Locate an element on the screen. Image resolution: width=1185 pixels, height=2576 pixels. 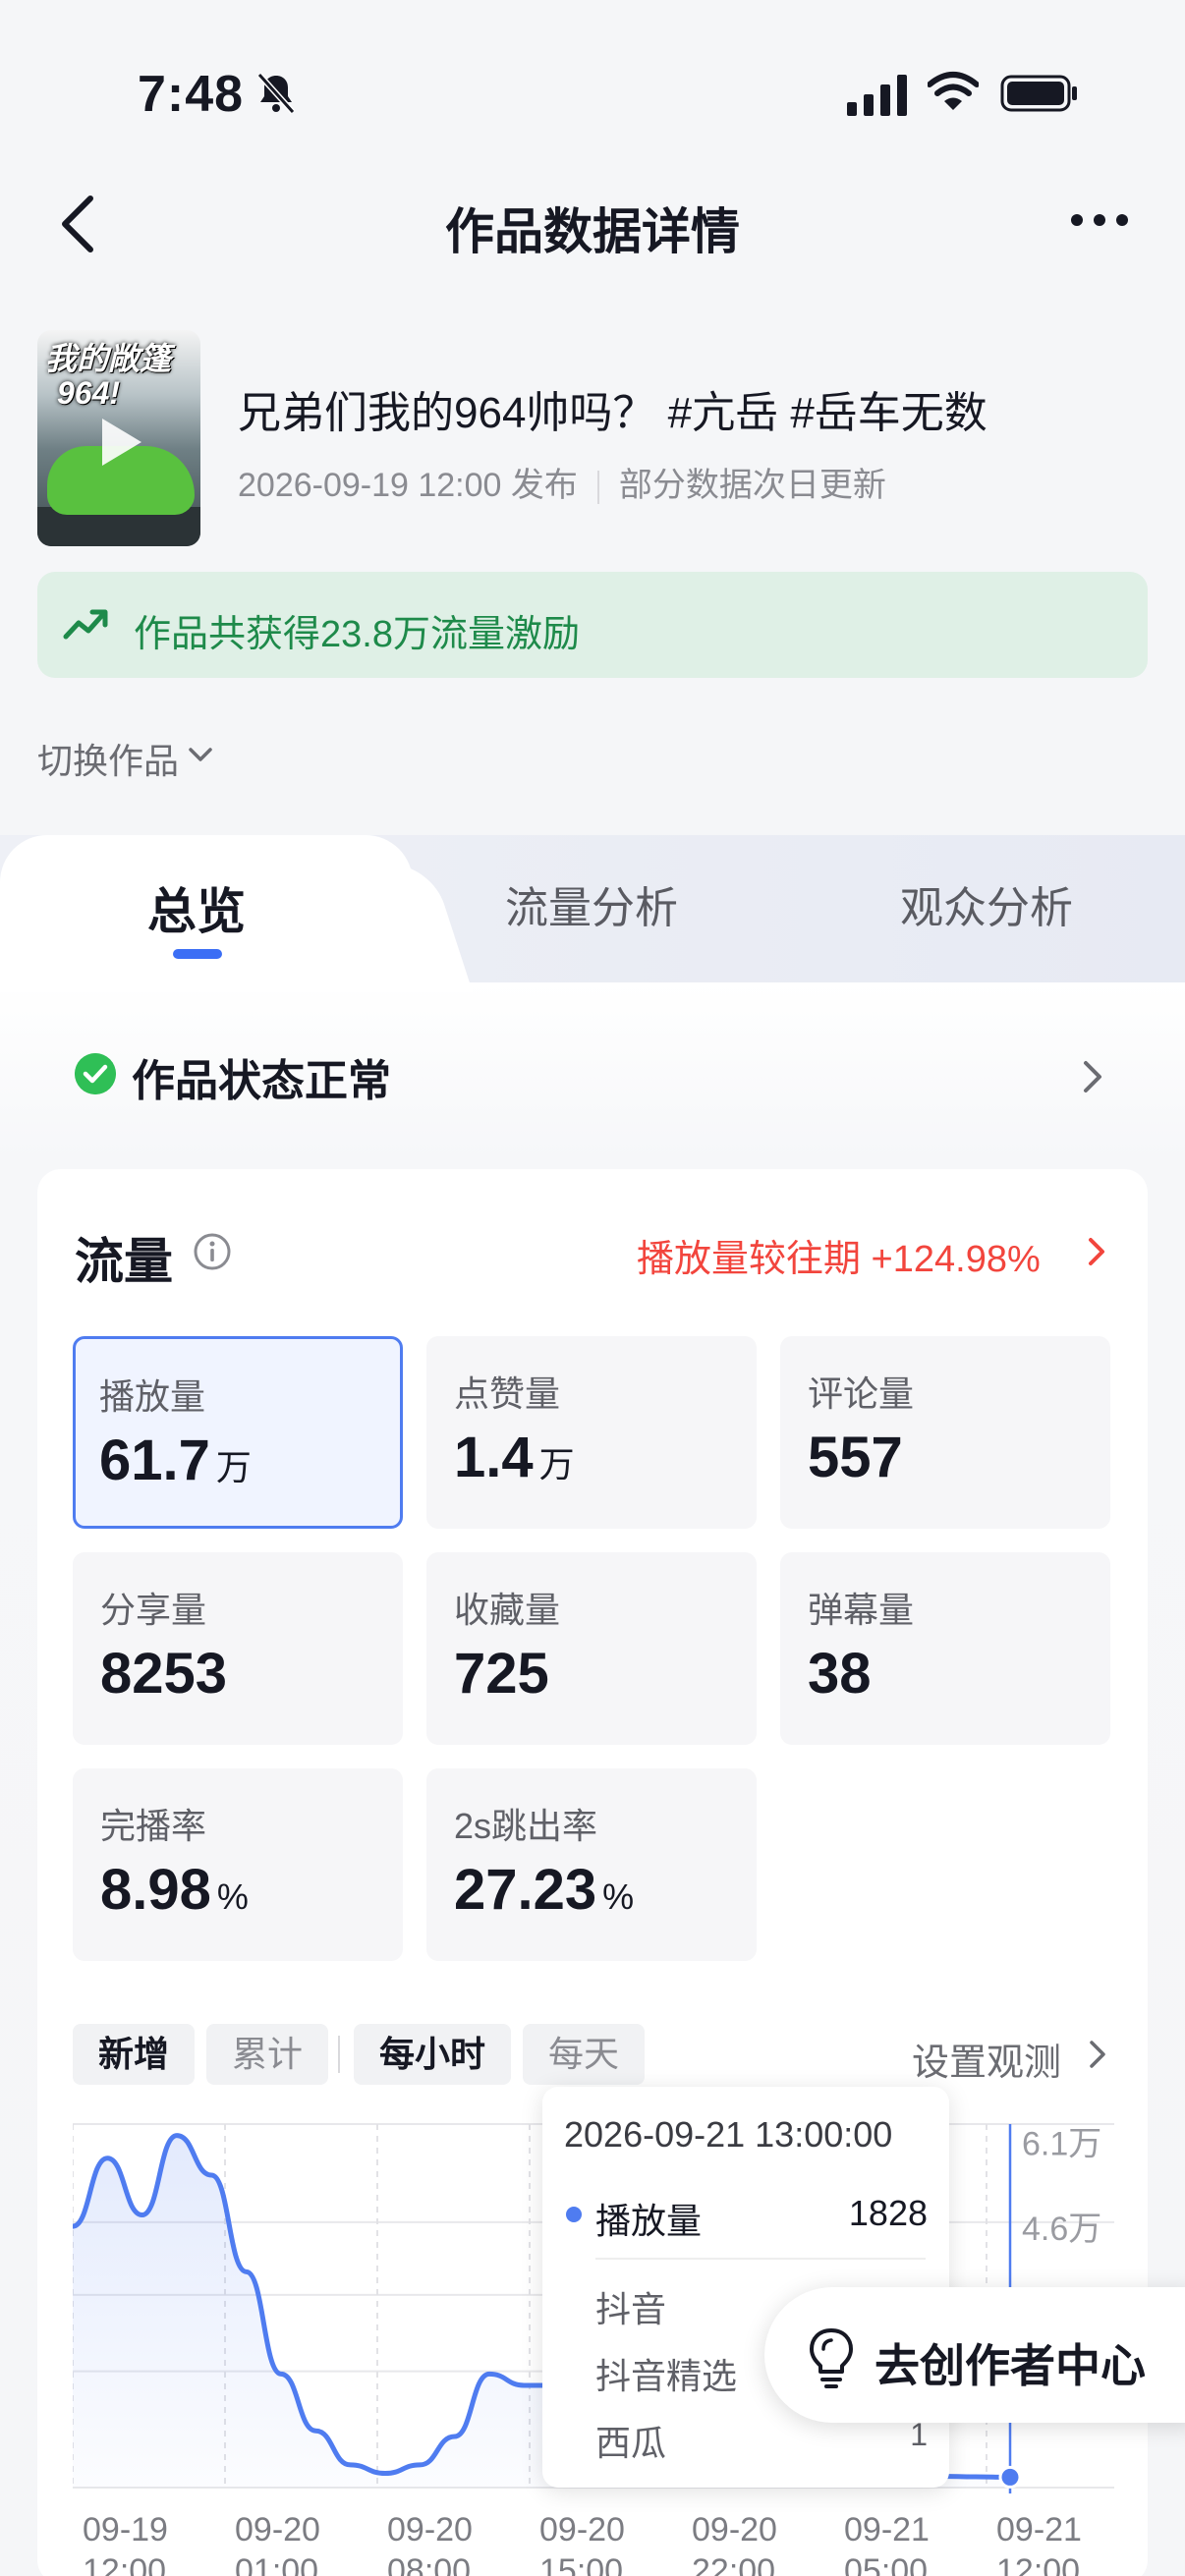
metric-value-group: 38 is located at coordinates (840, 1674).